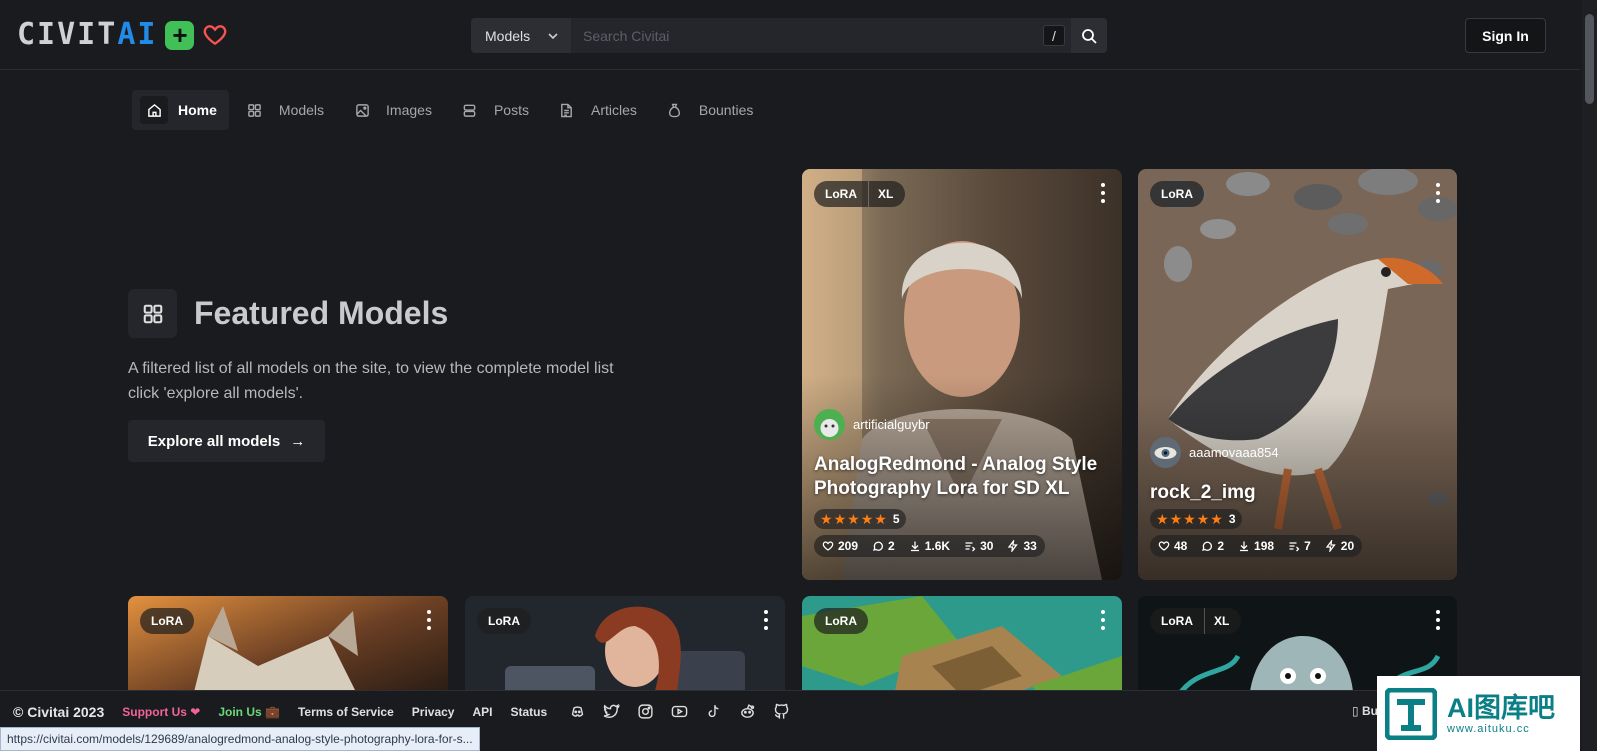 The height and width of the screenshot is (751, 1597). What do you see at coordinates (577, 711) in the screenshot?
I see `discord-icon` at bounding box center [577, 711].